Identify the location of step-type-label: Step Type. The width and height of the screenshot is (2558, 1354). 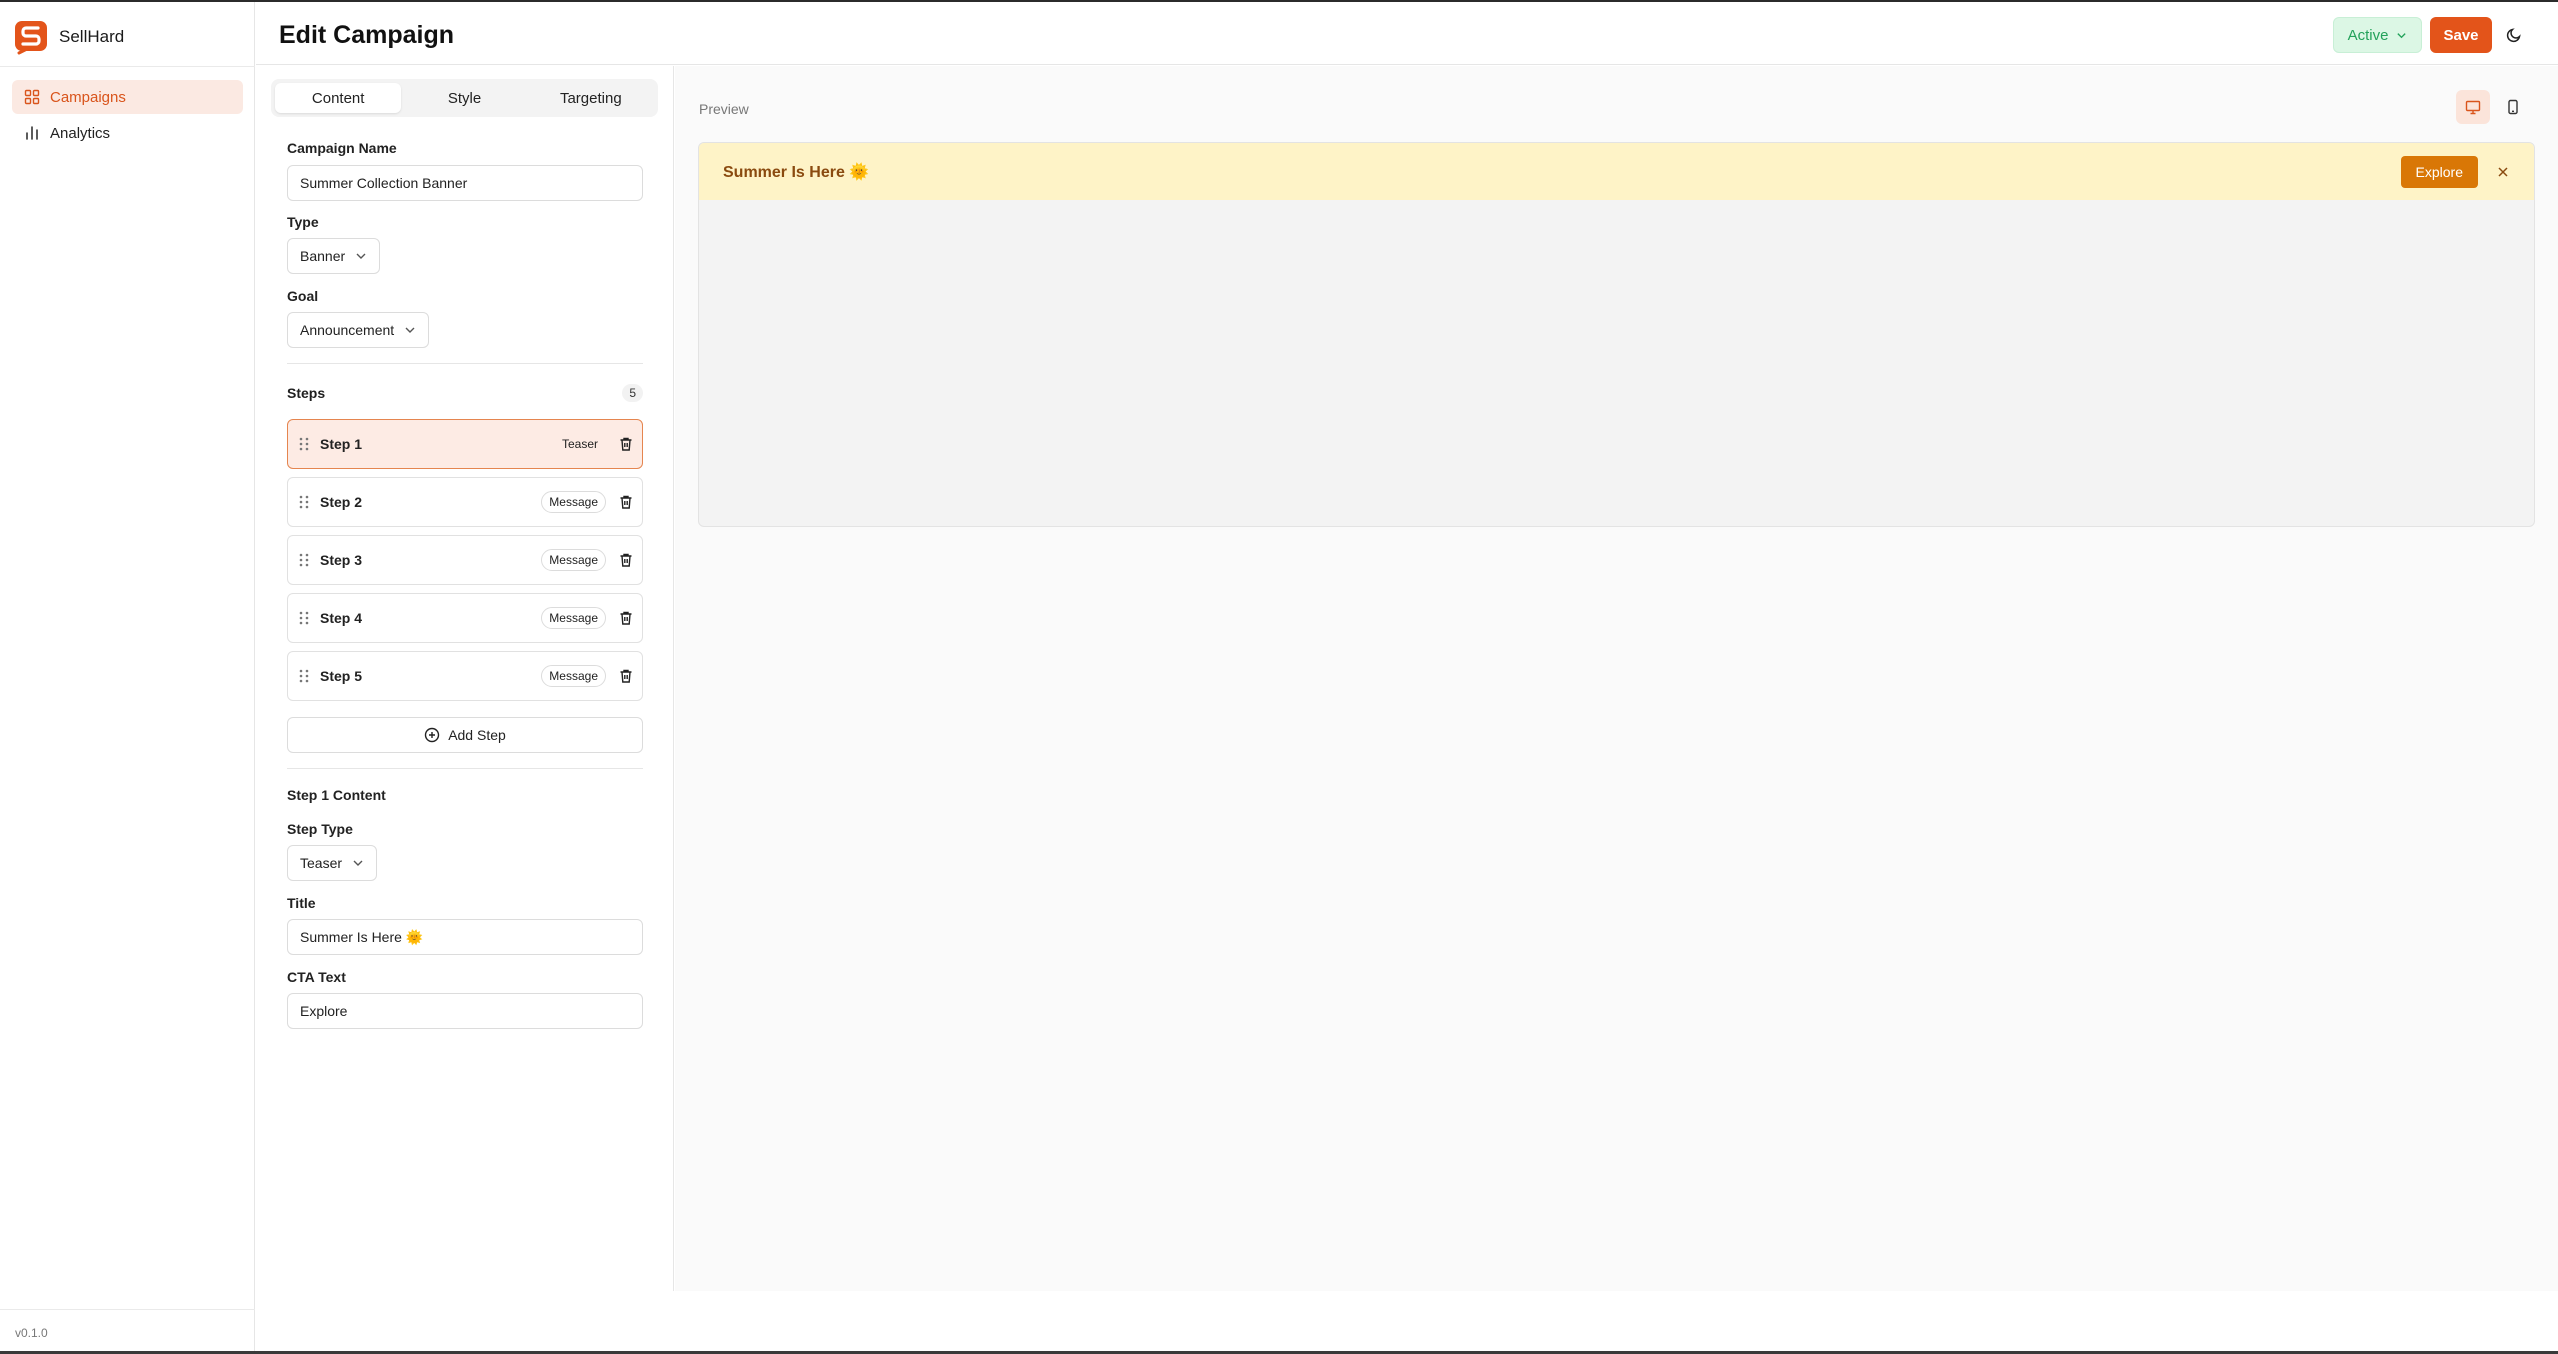
(320, 829).